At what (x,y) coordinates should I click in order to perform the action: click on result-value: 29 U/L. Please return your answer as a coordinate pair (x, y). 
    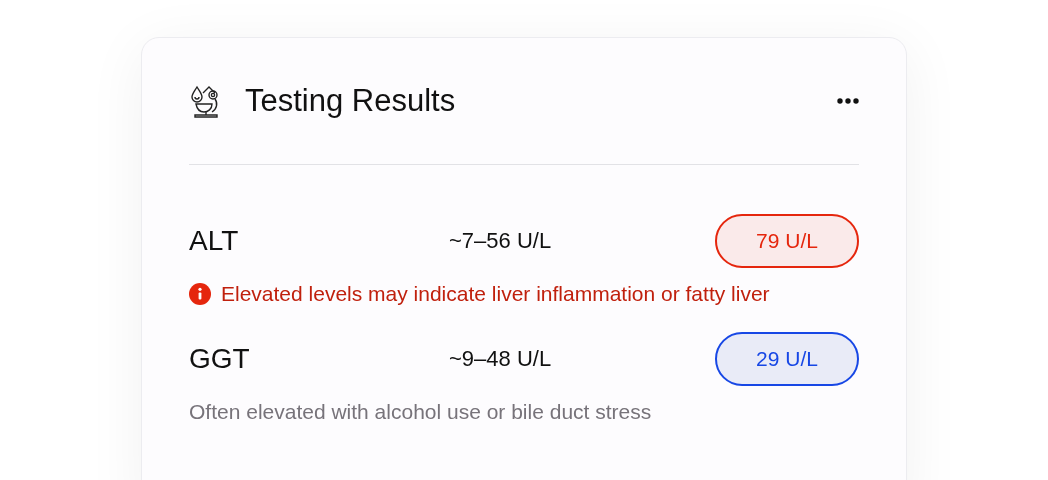
    Looking at the image, I should click on (787, 359).